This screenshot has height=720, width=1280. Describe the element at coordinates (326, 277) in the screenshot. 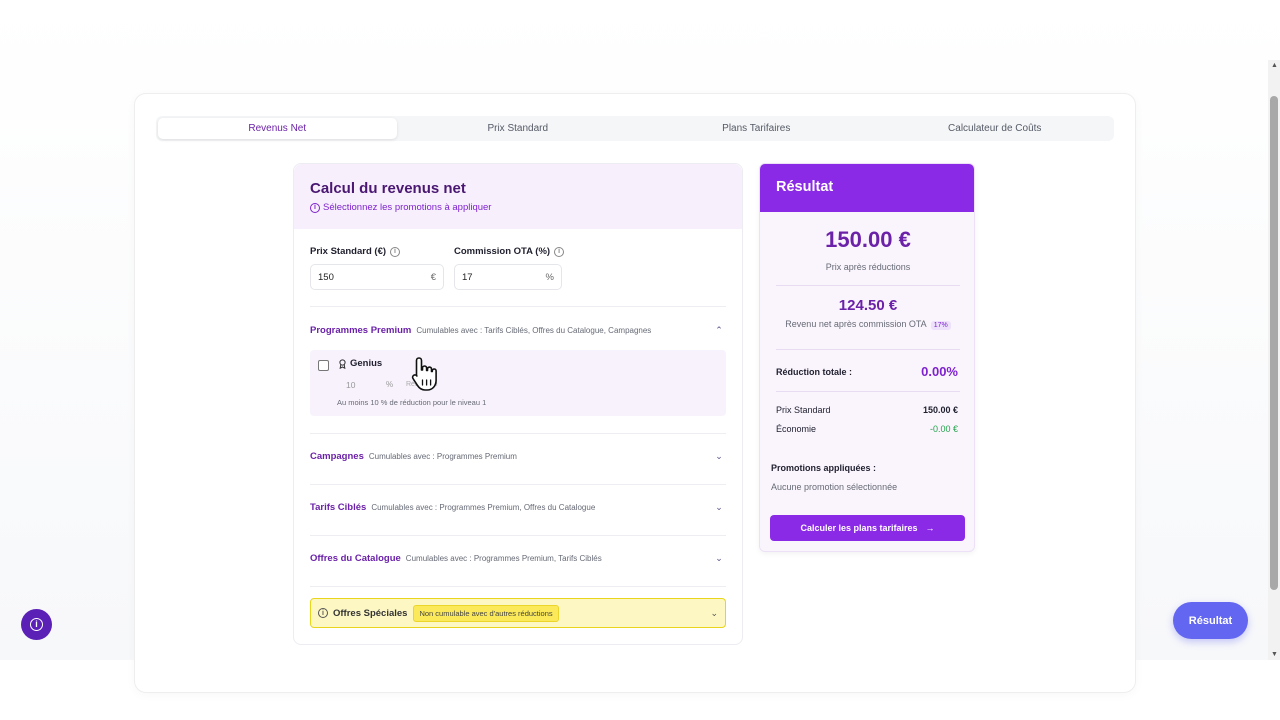

I see `price-input-value: 150` at that location.